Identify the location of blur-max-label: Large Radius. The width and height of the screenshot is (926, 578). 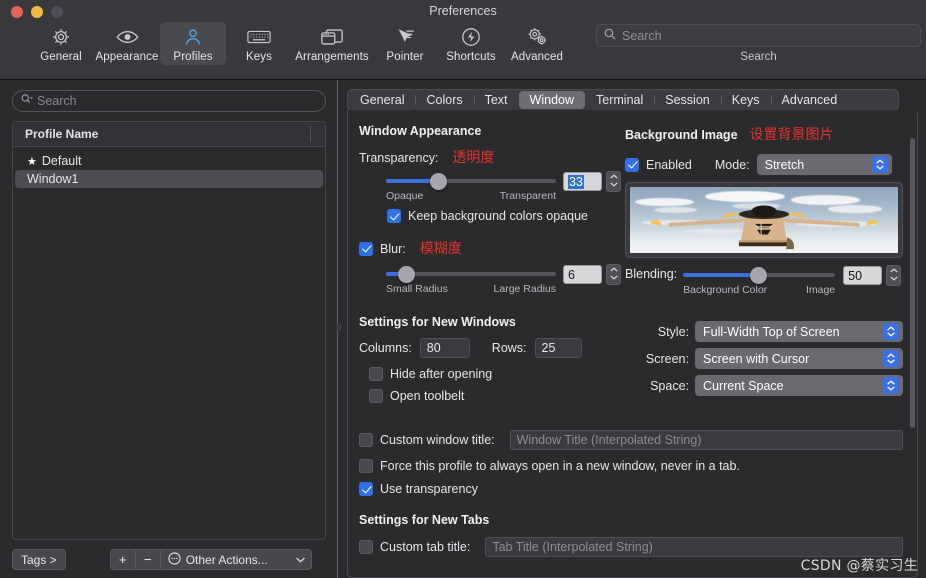
(524, 289).